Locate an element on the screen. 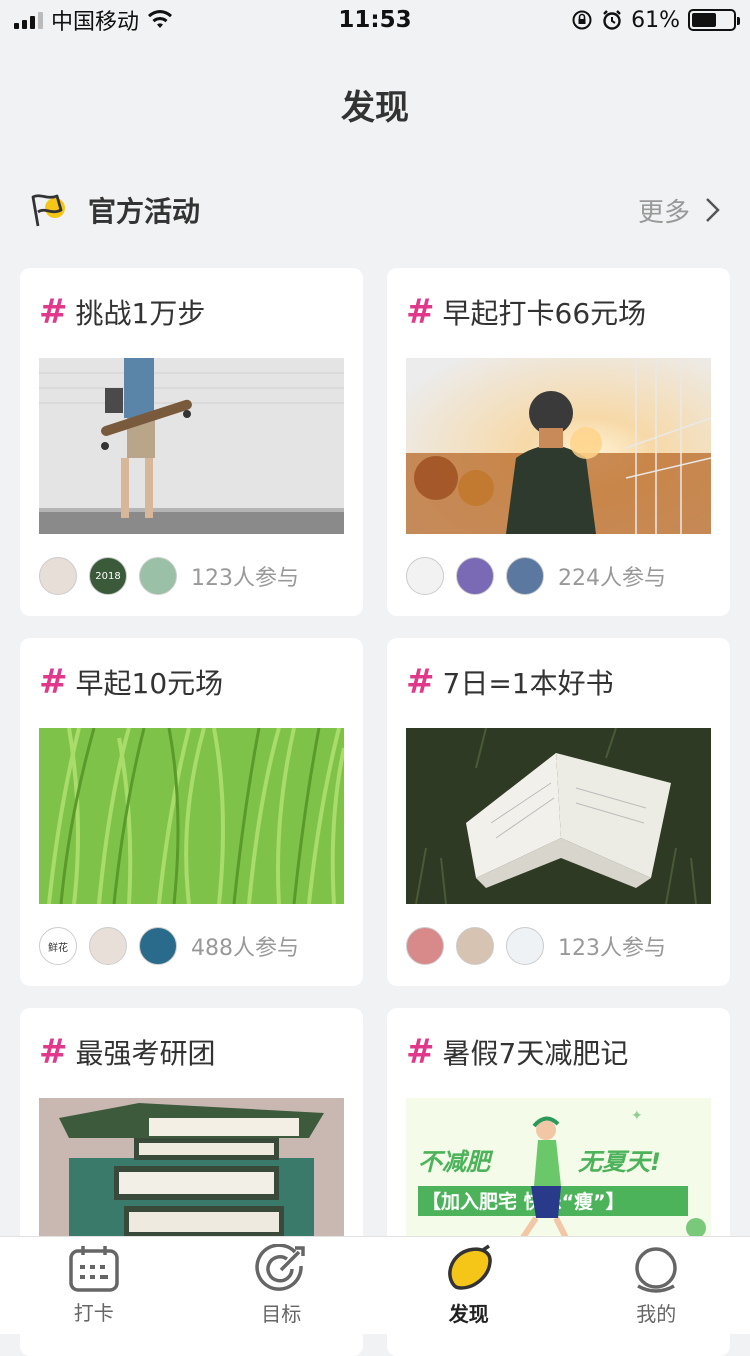 The width and height of the screenshot is (750, 1356). activity-title: # 挑战1万步 is located at coordinates (191, 312).